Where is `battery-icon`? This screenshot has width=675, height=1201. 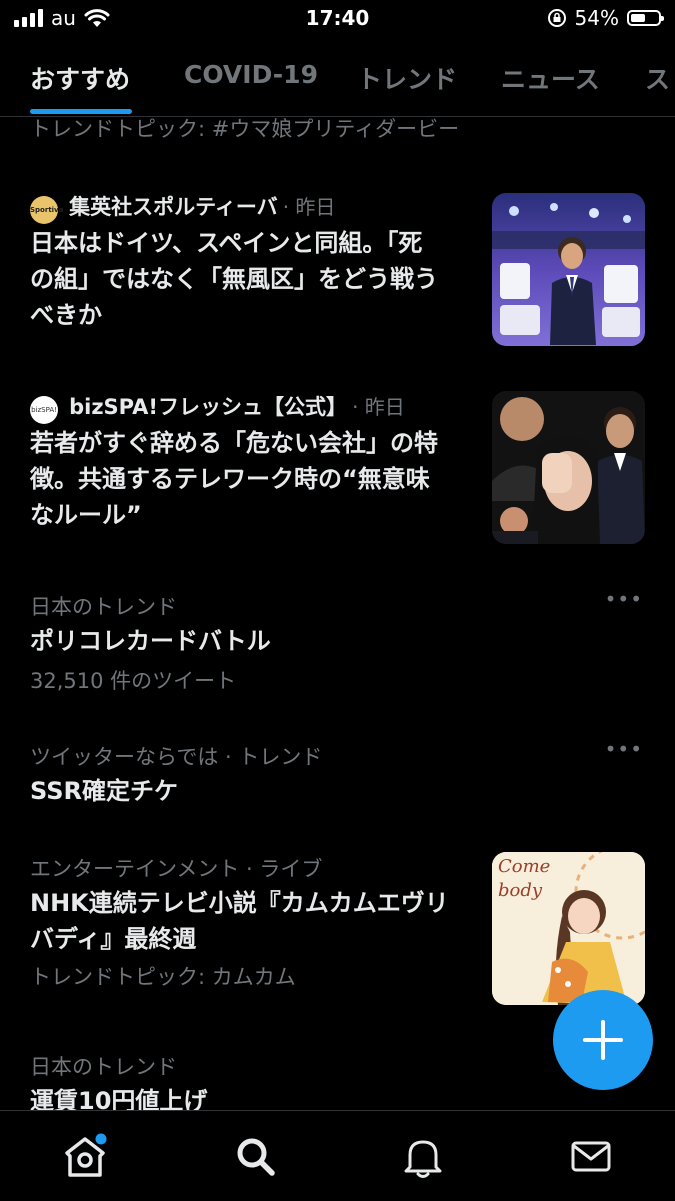
battery-icon is located at coordinates (645, 18).